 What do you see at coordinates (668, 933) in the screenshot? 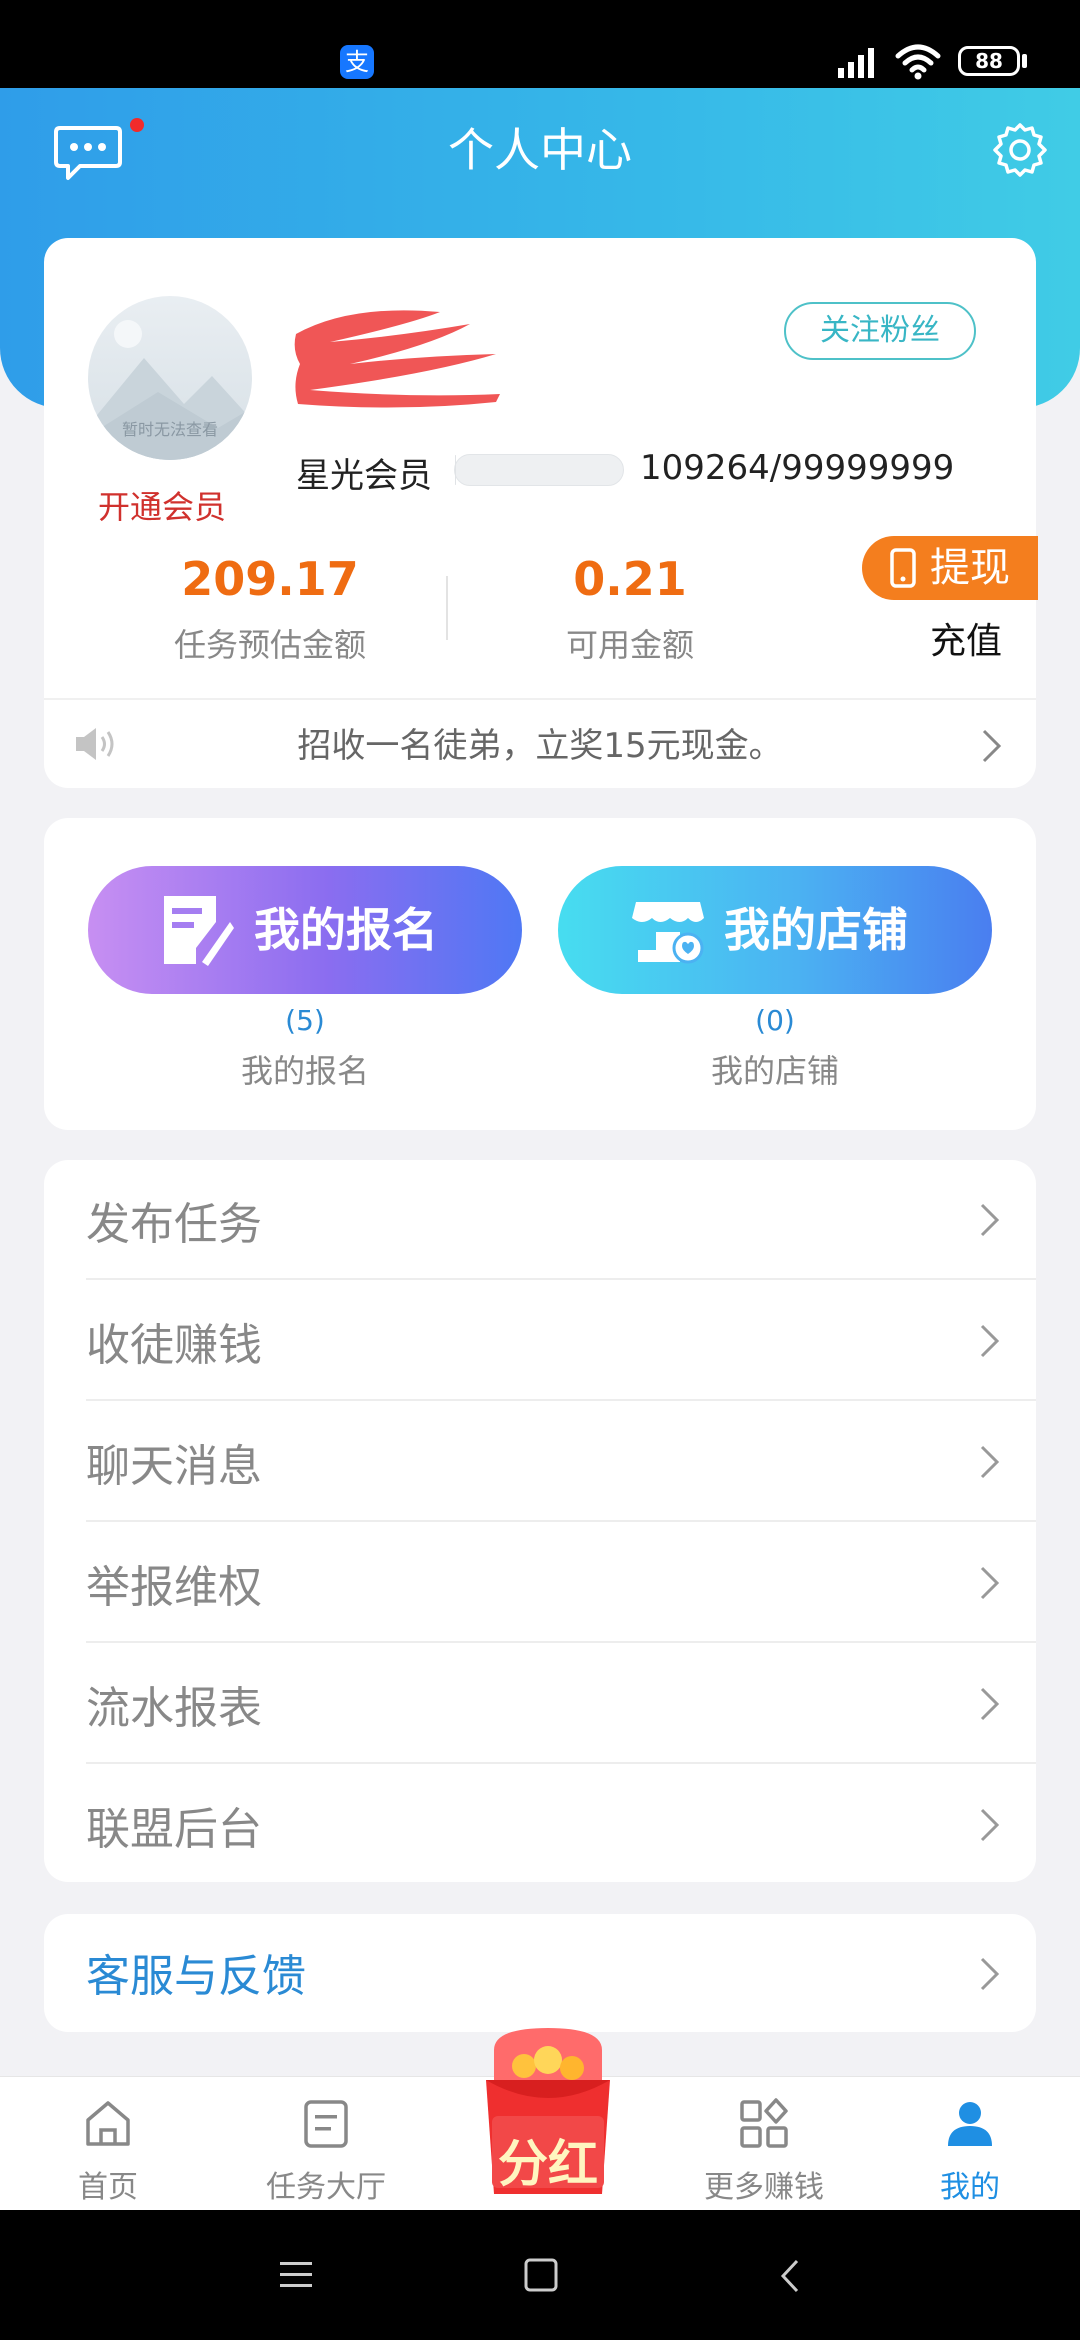
I see `storefront-icon` at bounding box center [668, 933].